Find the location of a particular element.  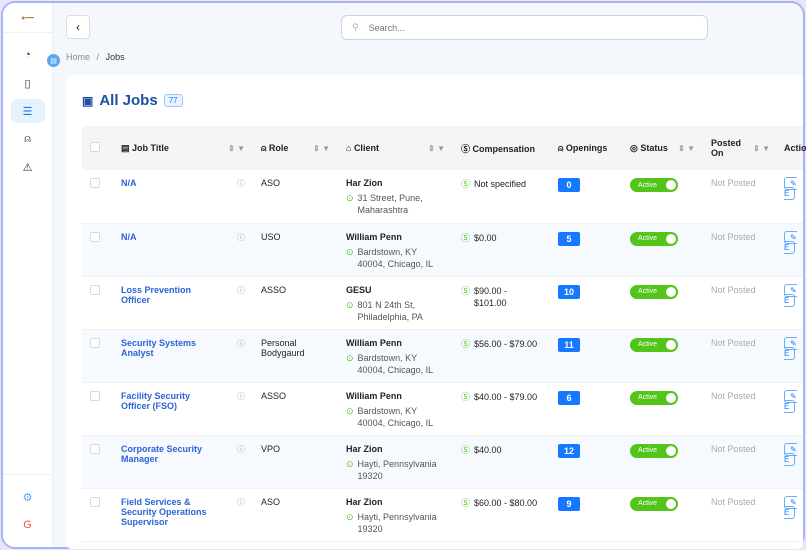

select-all-checkbox is located at coordinates (95, 147).